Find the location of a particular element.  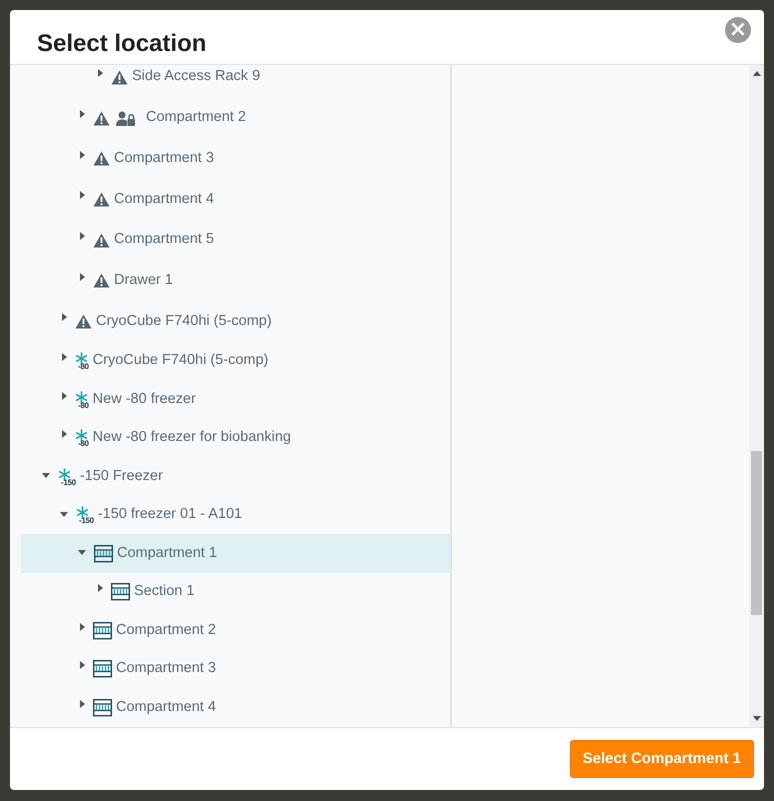

dialog-title: Select location is located at coordinates (121, 44).